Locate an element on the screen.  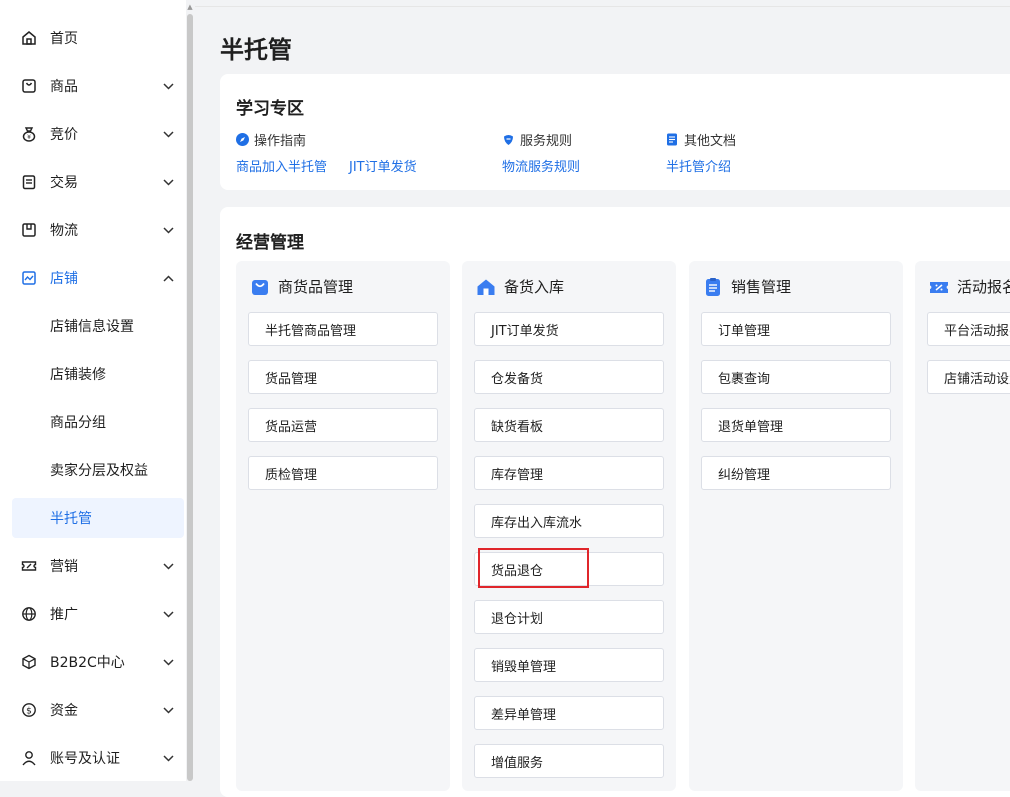
house-icon is located at coordinates (486, 287).